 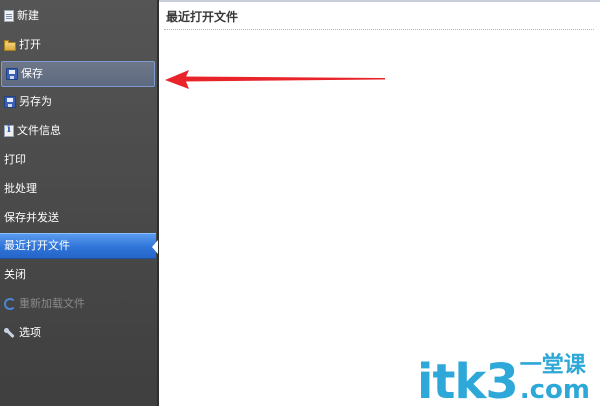 What do you see at coordinates (554, 390) in the screenshot?
I see `watermark-domain-text: .com` at bounding box center [554, 390].